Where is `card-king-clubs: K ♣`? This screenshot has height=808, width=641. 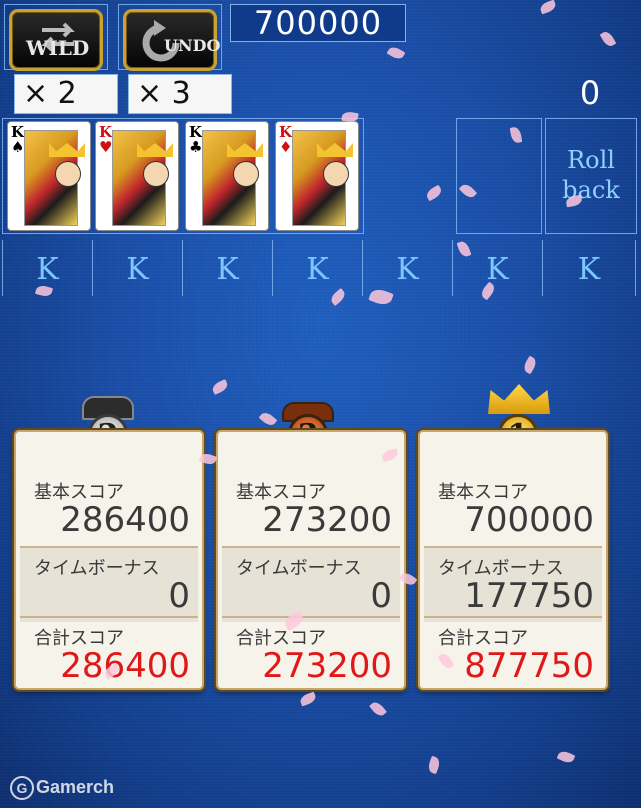 card-king-clubs: K ♣ is located at coordinates (227, 176).